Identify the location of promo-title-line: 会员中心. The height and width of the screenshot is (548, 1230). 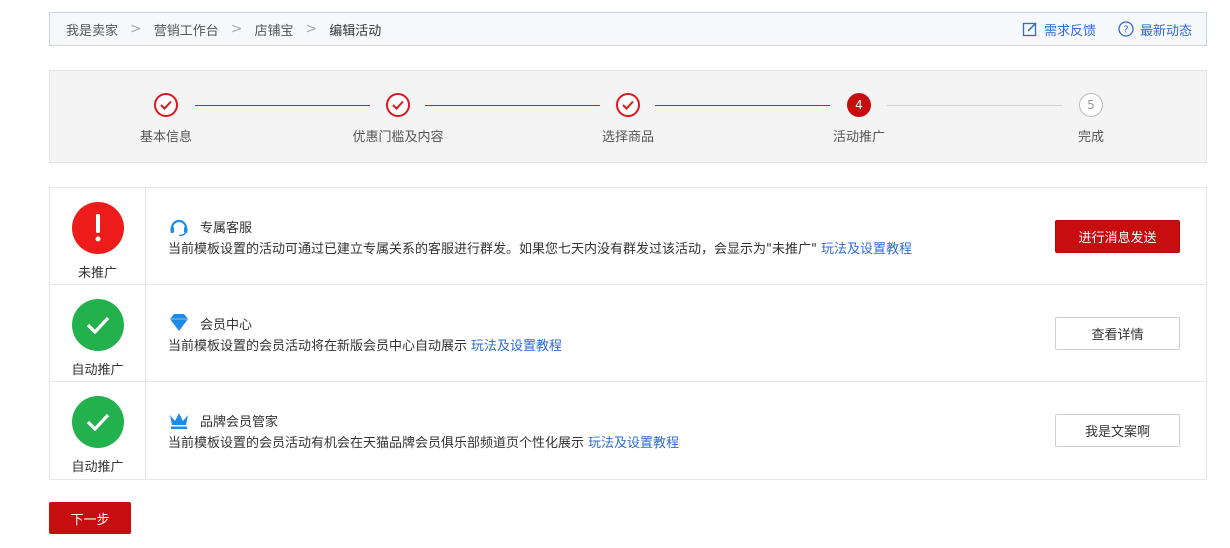
(611, 323).